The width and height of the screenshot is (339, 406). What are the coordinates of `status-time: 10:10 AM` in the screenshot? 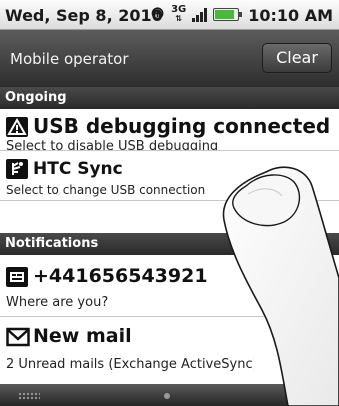 It's located at (290, 15).